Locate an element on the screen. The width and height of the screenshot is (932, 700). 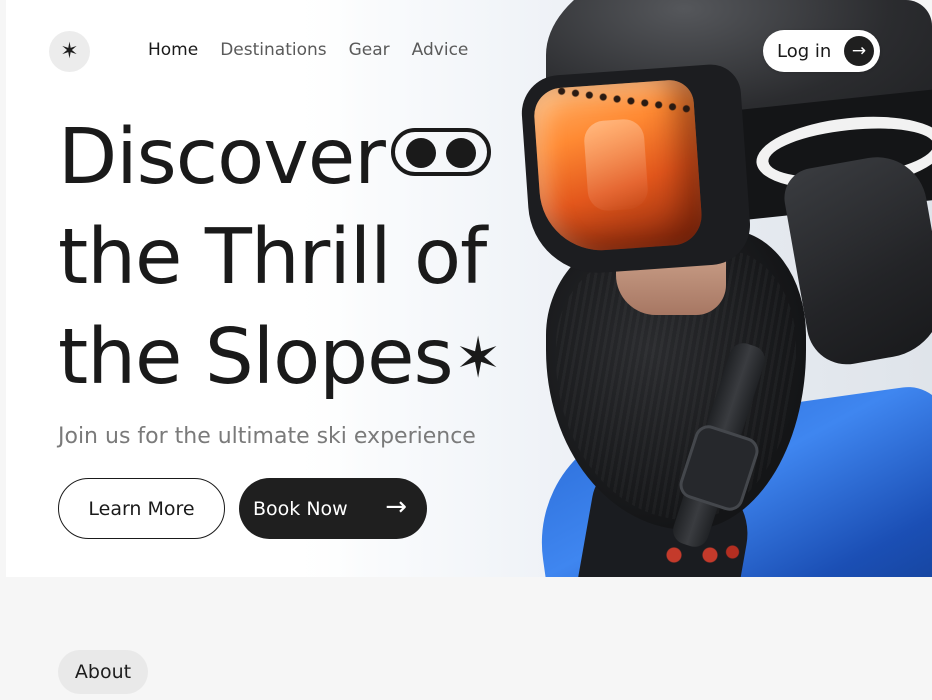
book-now-button: Book Now → is located at coordinates (333, 508).